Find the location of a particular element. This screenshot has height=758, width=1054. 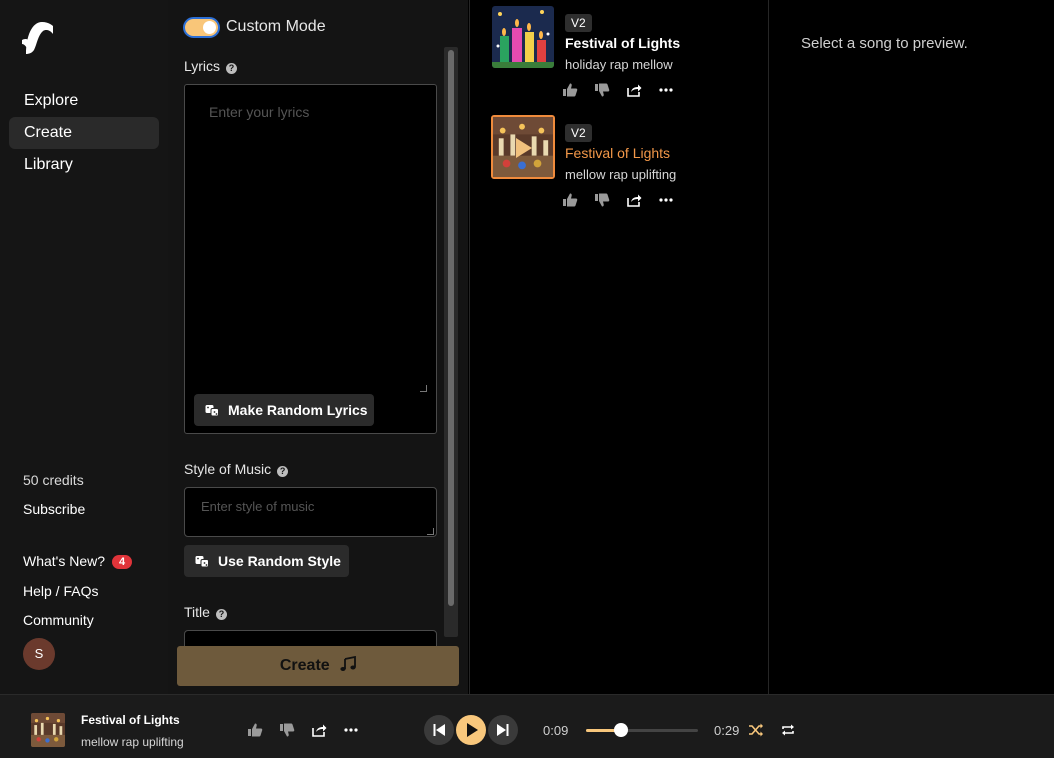

skip-back-button is located at coordinates (439, 730).